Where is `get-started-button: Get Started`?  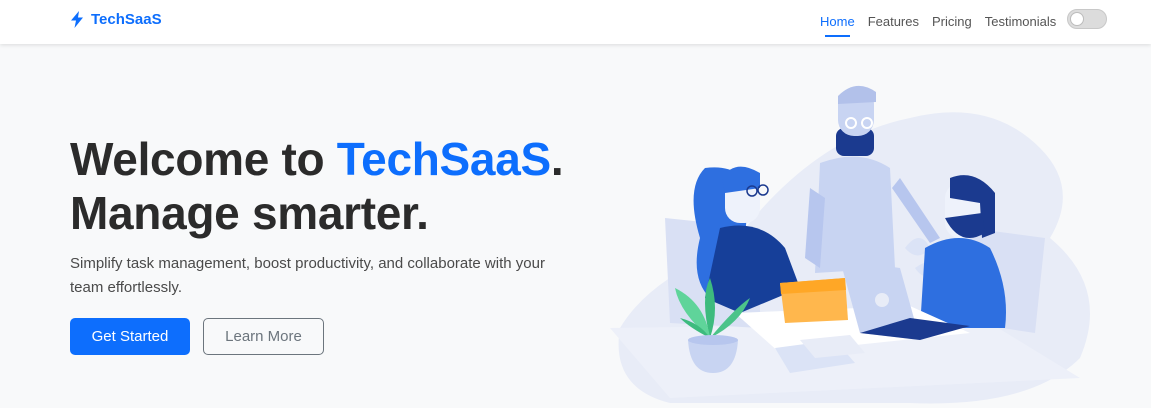 get-started-button: Get Started is located at coordinates (130, 336).